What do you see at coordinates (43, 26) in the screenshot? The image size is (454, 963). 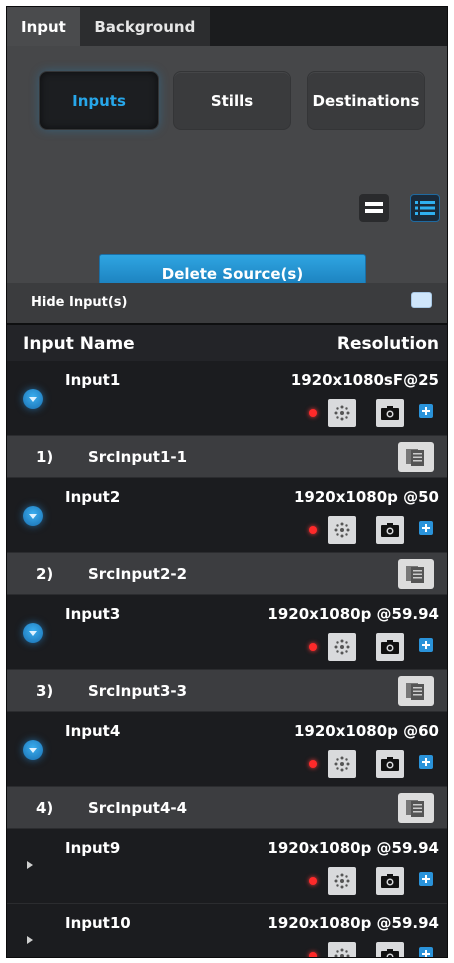 I see `tab-input: Input` at bounding box center [43, 26].